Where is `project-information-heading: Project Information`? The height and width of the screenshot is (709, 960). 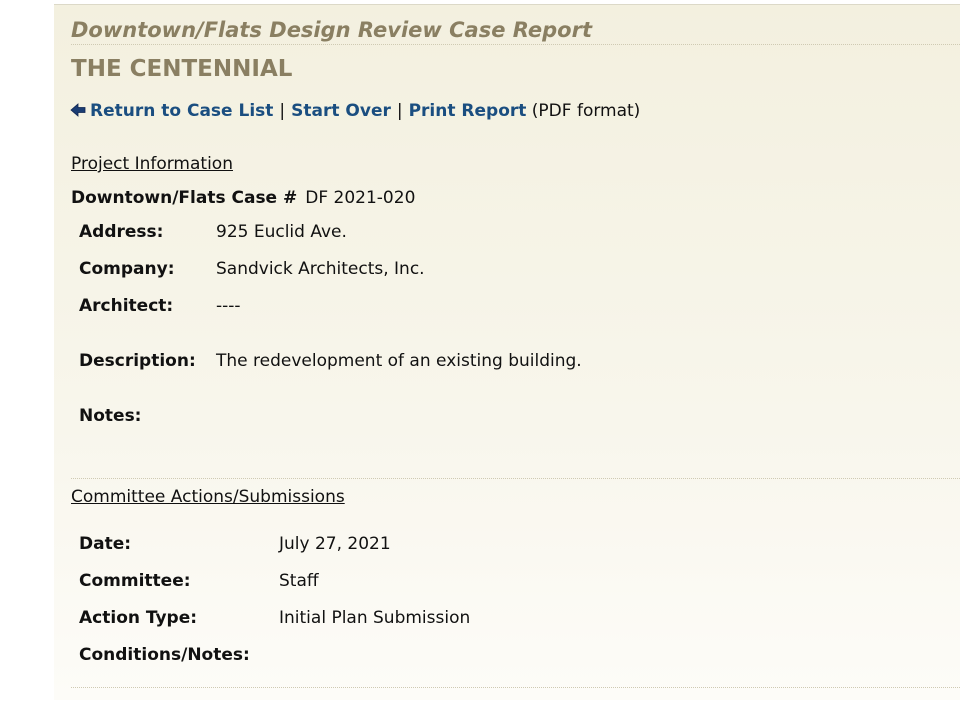
project-information-heading: Project Information is located at coordinates (152, 164).